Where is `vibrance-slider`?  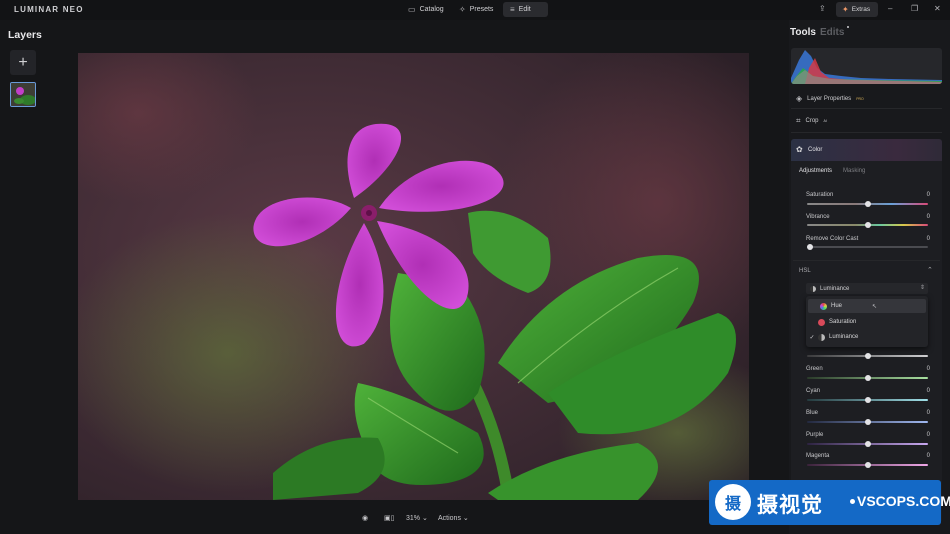
vibrance-slider is located at coordinates (867, 225).